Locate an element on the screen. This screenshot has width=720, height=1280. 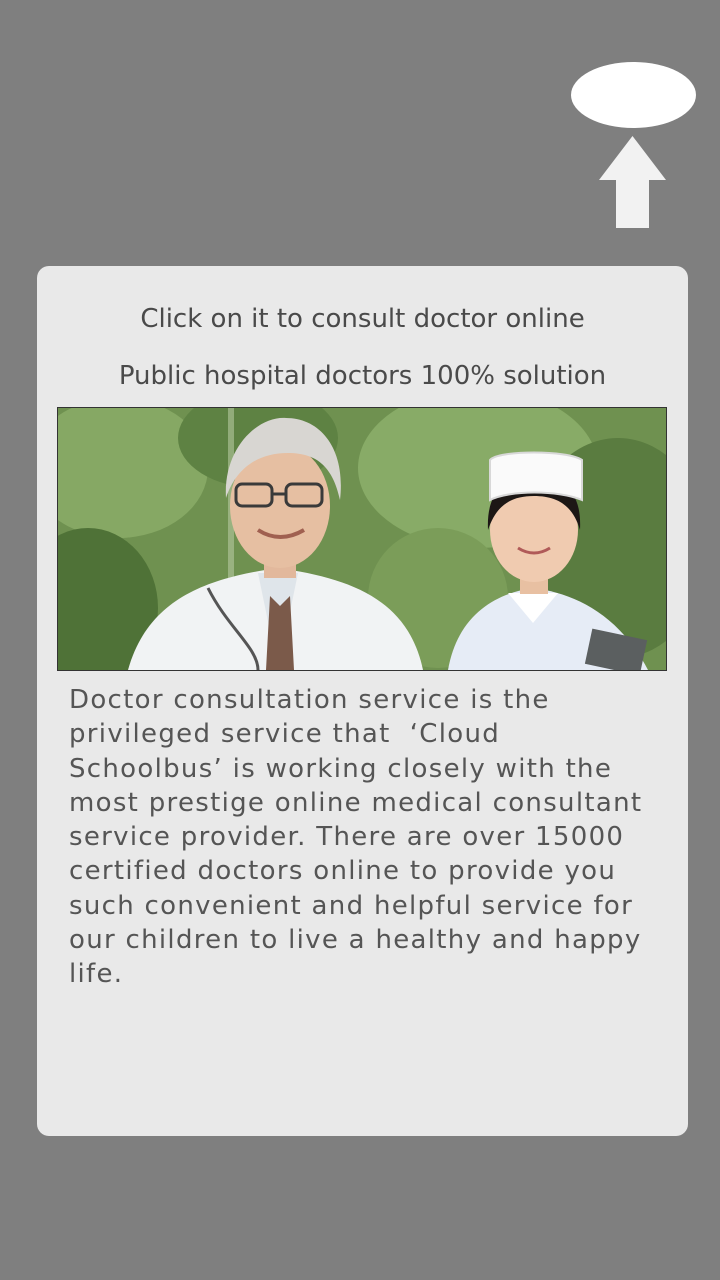
up-arrow-icon is located at coordinates (632, 182).